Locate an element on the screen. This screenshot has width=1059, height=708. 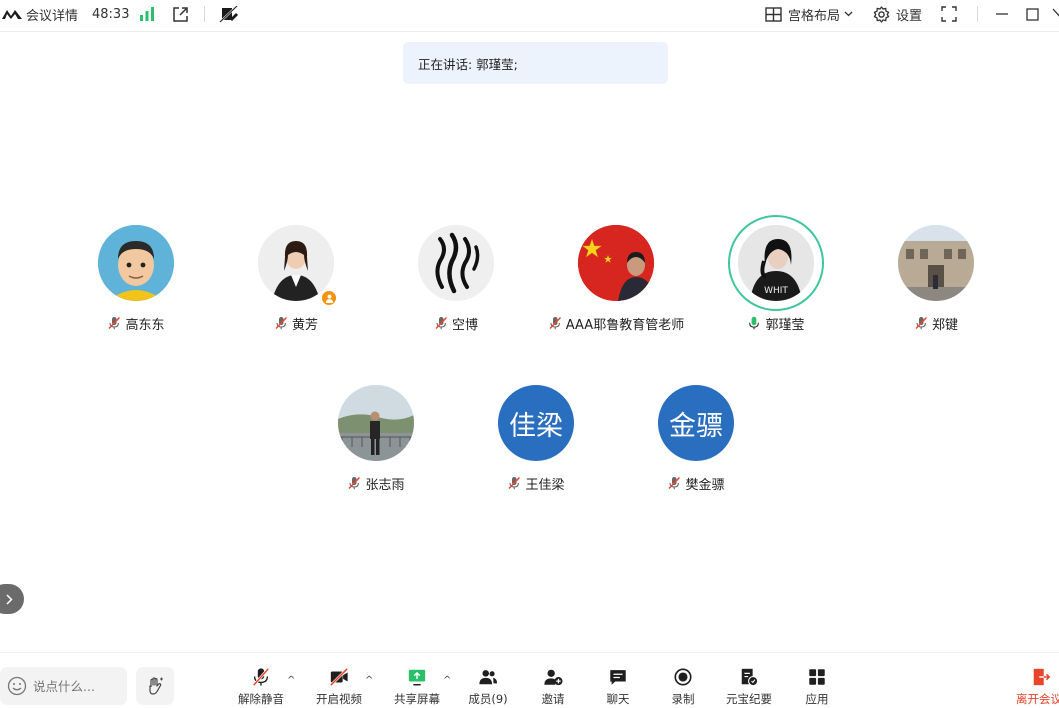
grid-layout-button: 宫格布局 is located at coordinates (809, 14).